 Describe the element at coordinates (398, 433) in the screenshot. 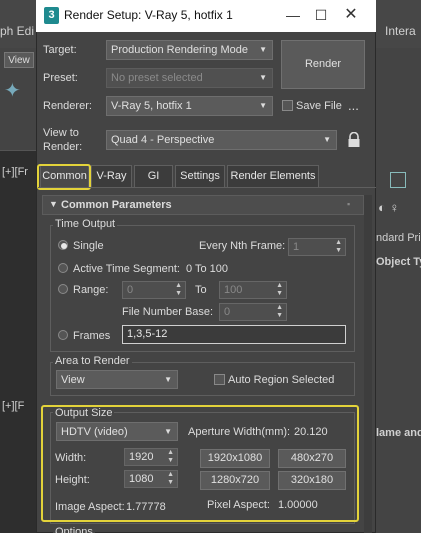

I see `background-panel-heading-2: lame and` at that location.